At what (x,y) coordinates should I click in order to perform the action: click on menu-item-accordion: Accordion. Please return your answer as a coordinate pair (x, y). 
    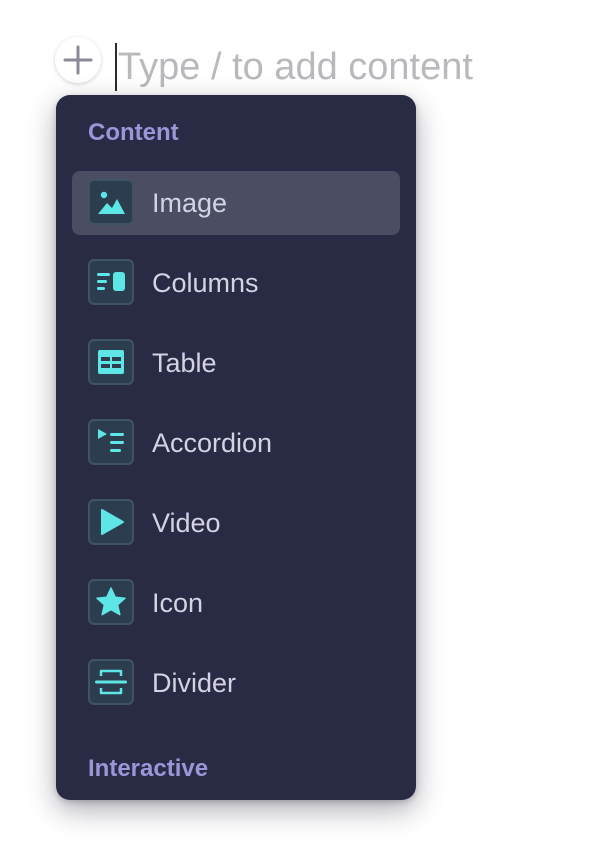
    Looking at the image, I should click on (236, 443).